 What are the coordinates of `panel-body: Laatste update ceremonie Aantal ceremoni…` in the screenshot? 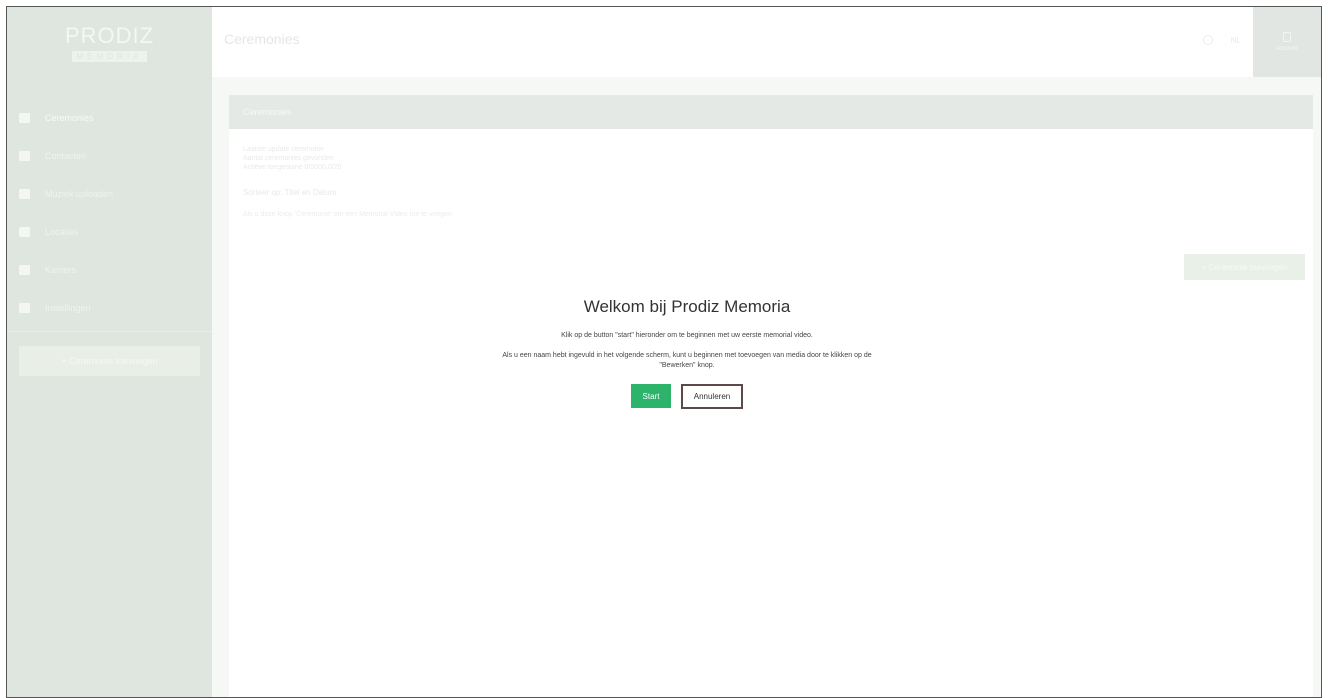 It's located at (771, 181).